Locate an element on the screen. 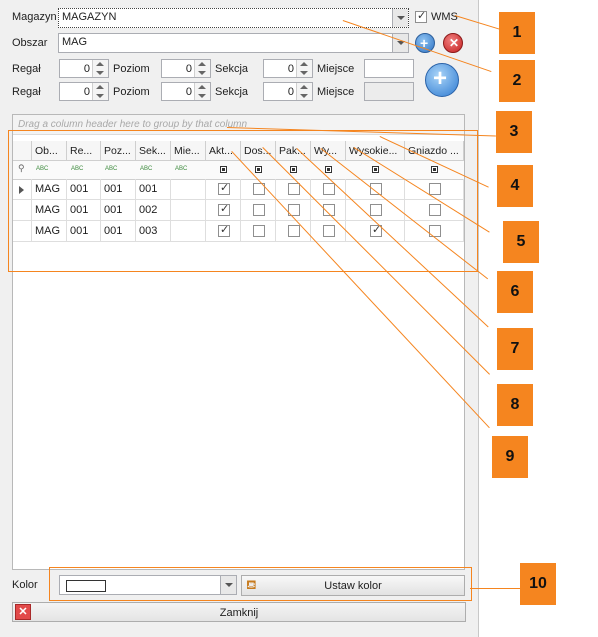  annotation-badge-2: 2 is located at coordinates (517, 81).